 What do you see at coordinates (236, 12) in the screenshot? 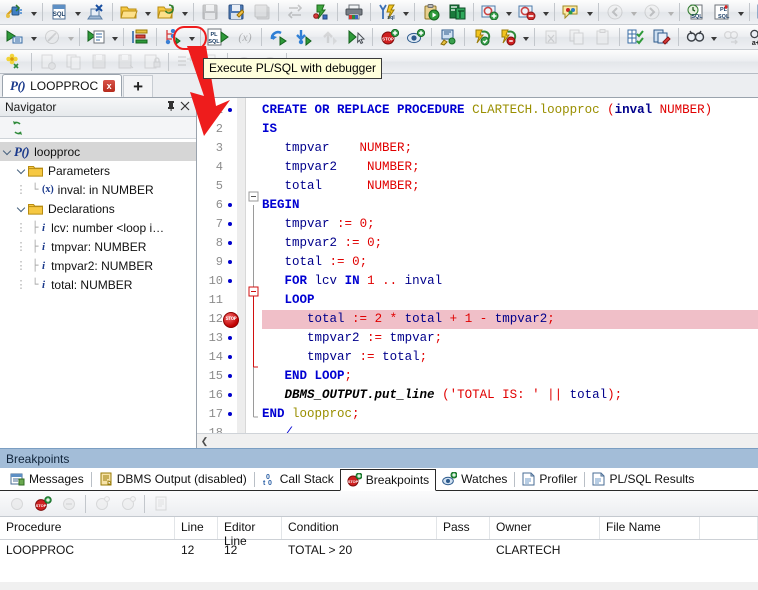
I see `save-as-icon` at bounding box center [236, 12].